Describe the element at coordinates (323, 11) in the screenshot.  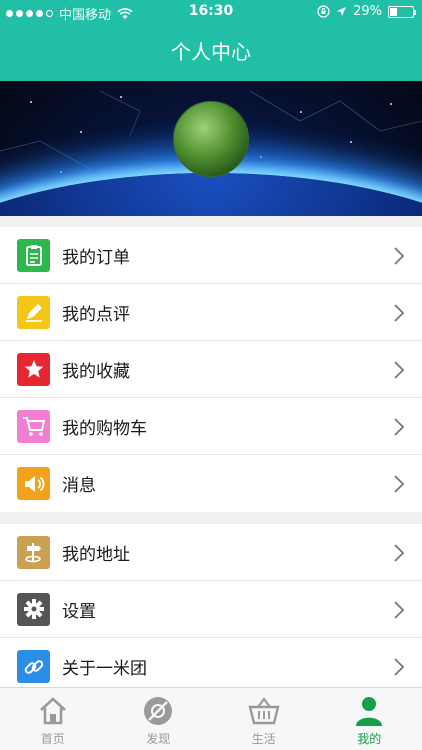
I see `rotation-lock-icon` at that location.